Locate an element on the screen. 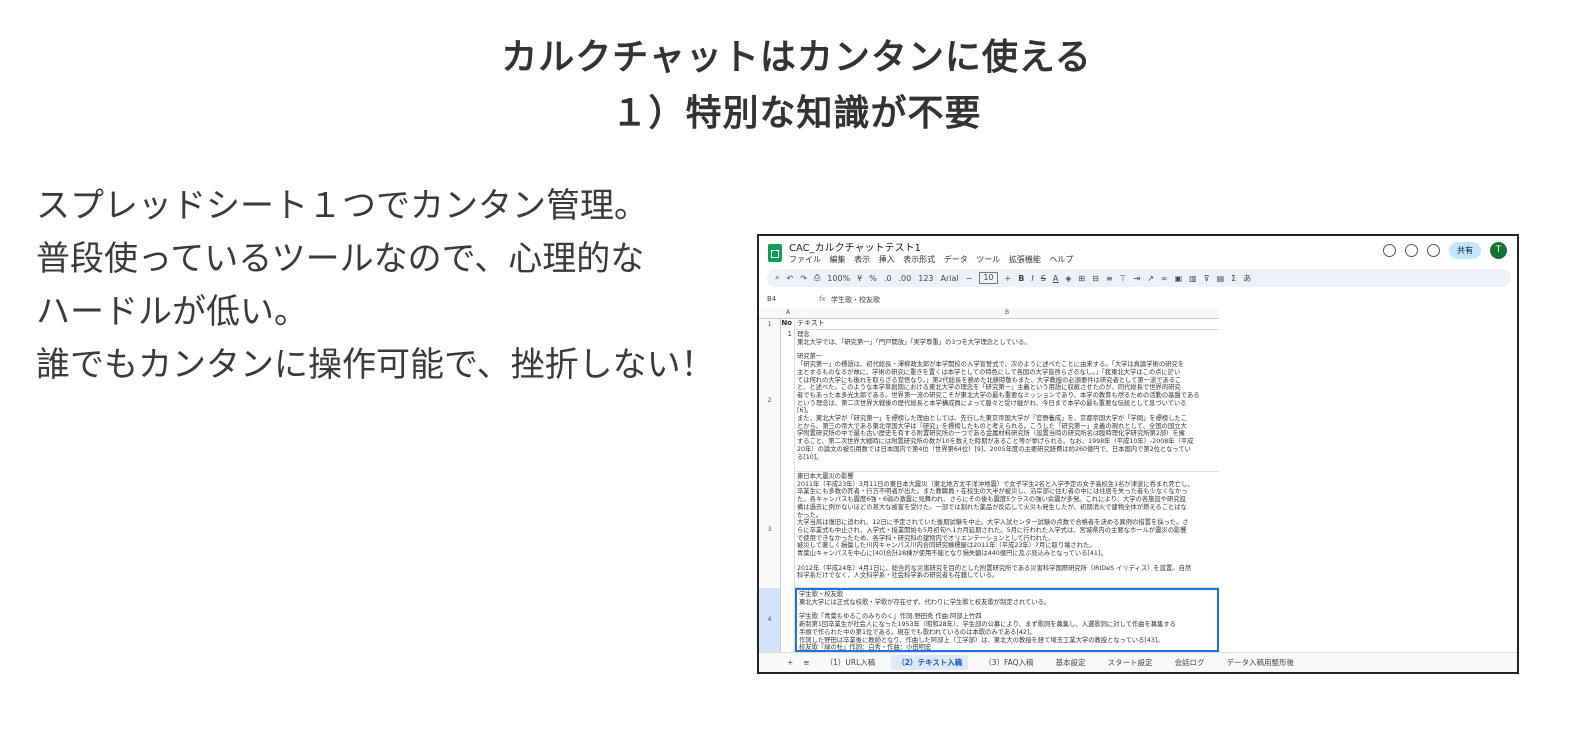  cell-text-line: 学生歌『青葉もゆるこのみちのく』作詞:野田秀 作曲:阿部上竹四 is located at coordinates (890, 617).